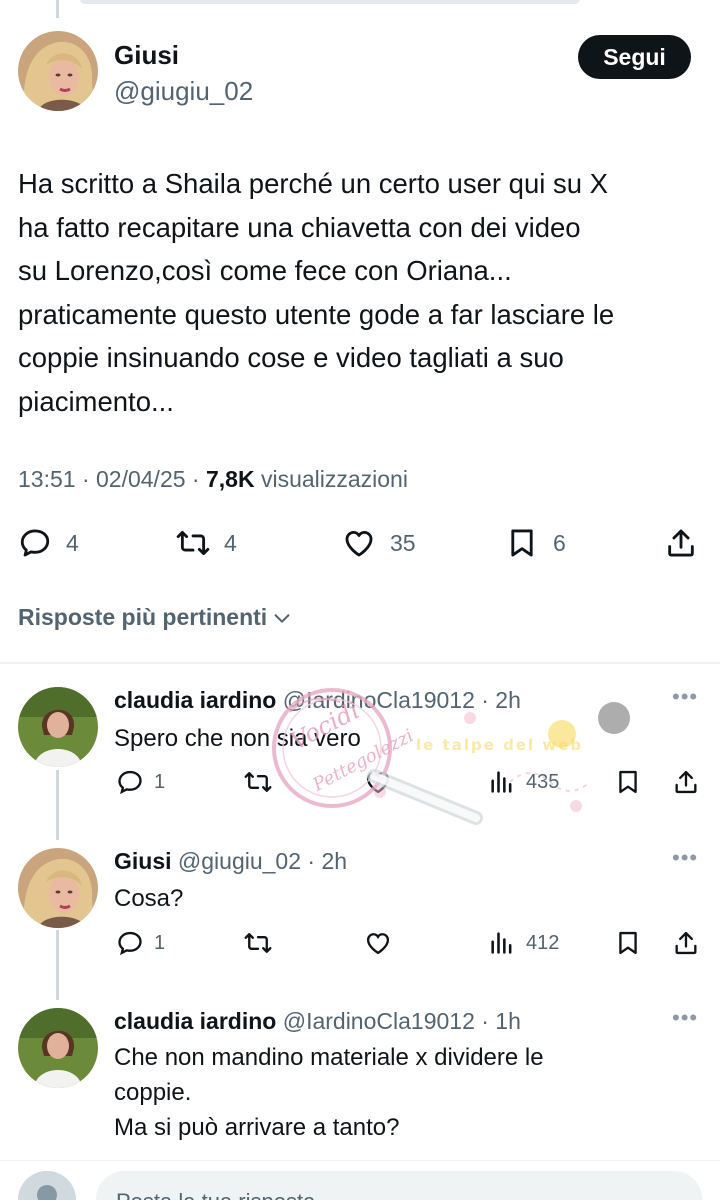 The height and width of the screenshot is (1200, 720). What do you see at coordinates (230, 479) in the screenshot?
I see `views-count: 7,8K` at bounding box center [230, 479].